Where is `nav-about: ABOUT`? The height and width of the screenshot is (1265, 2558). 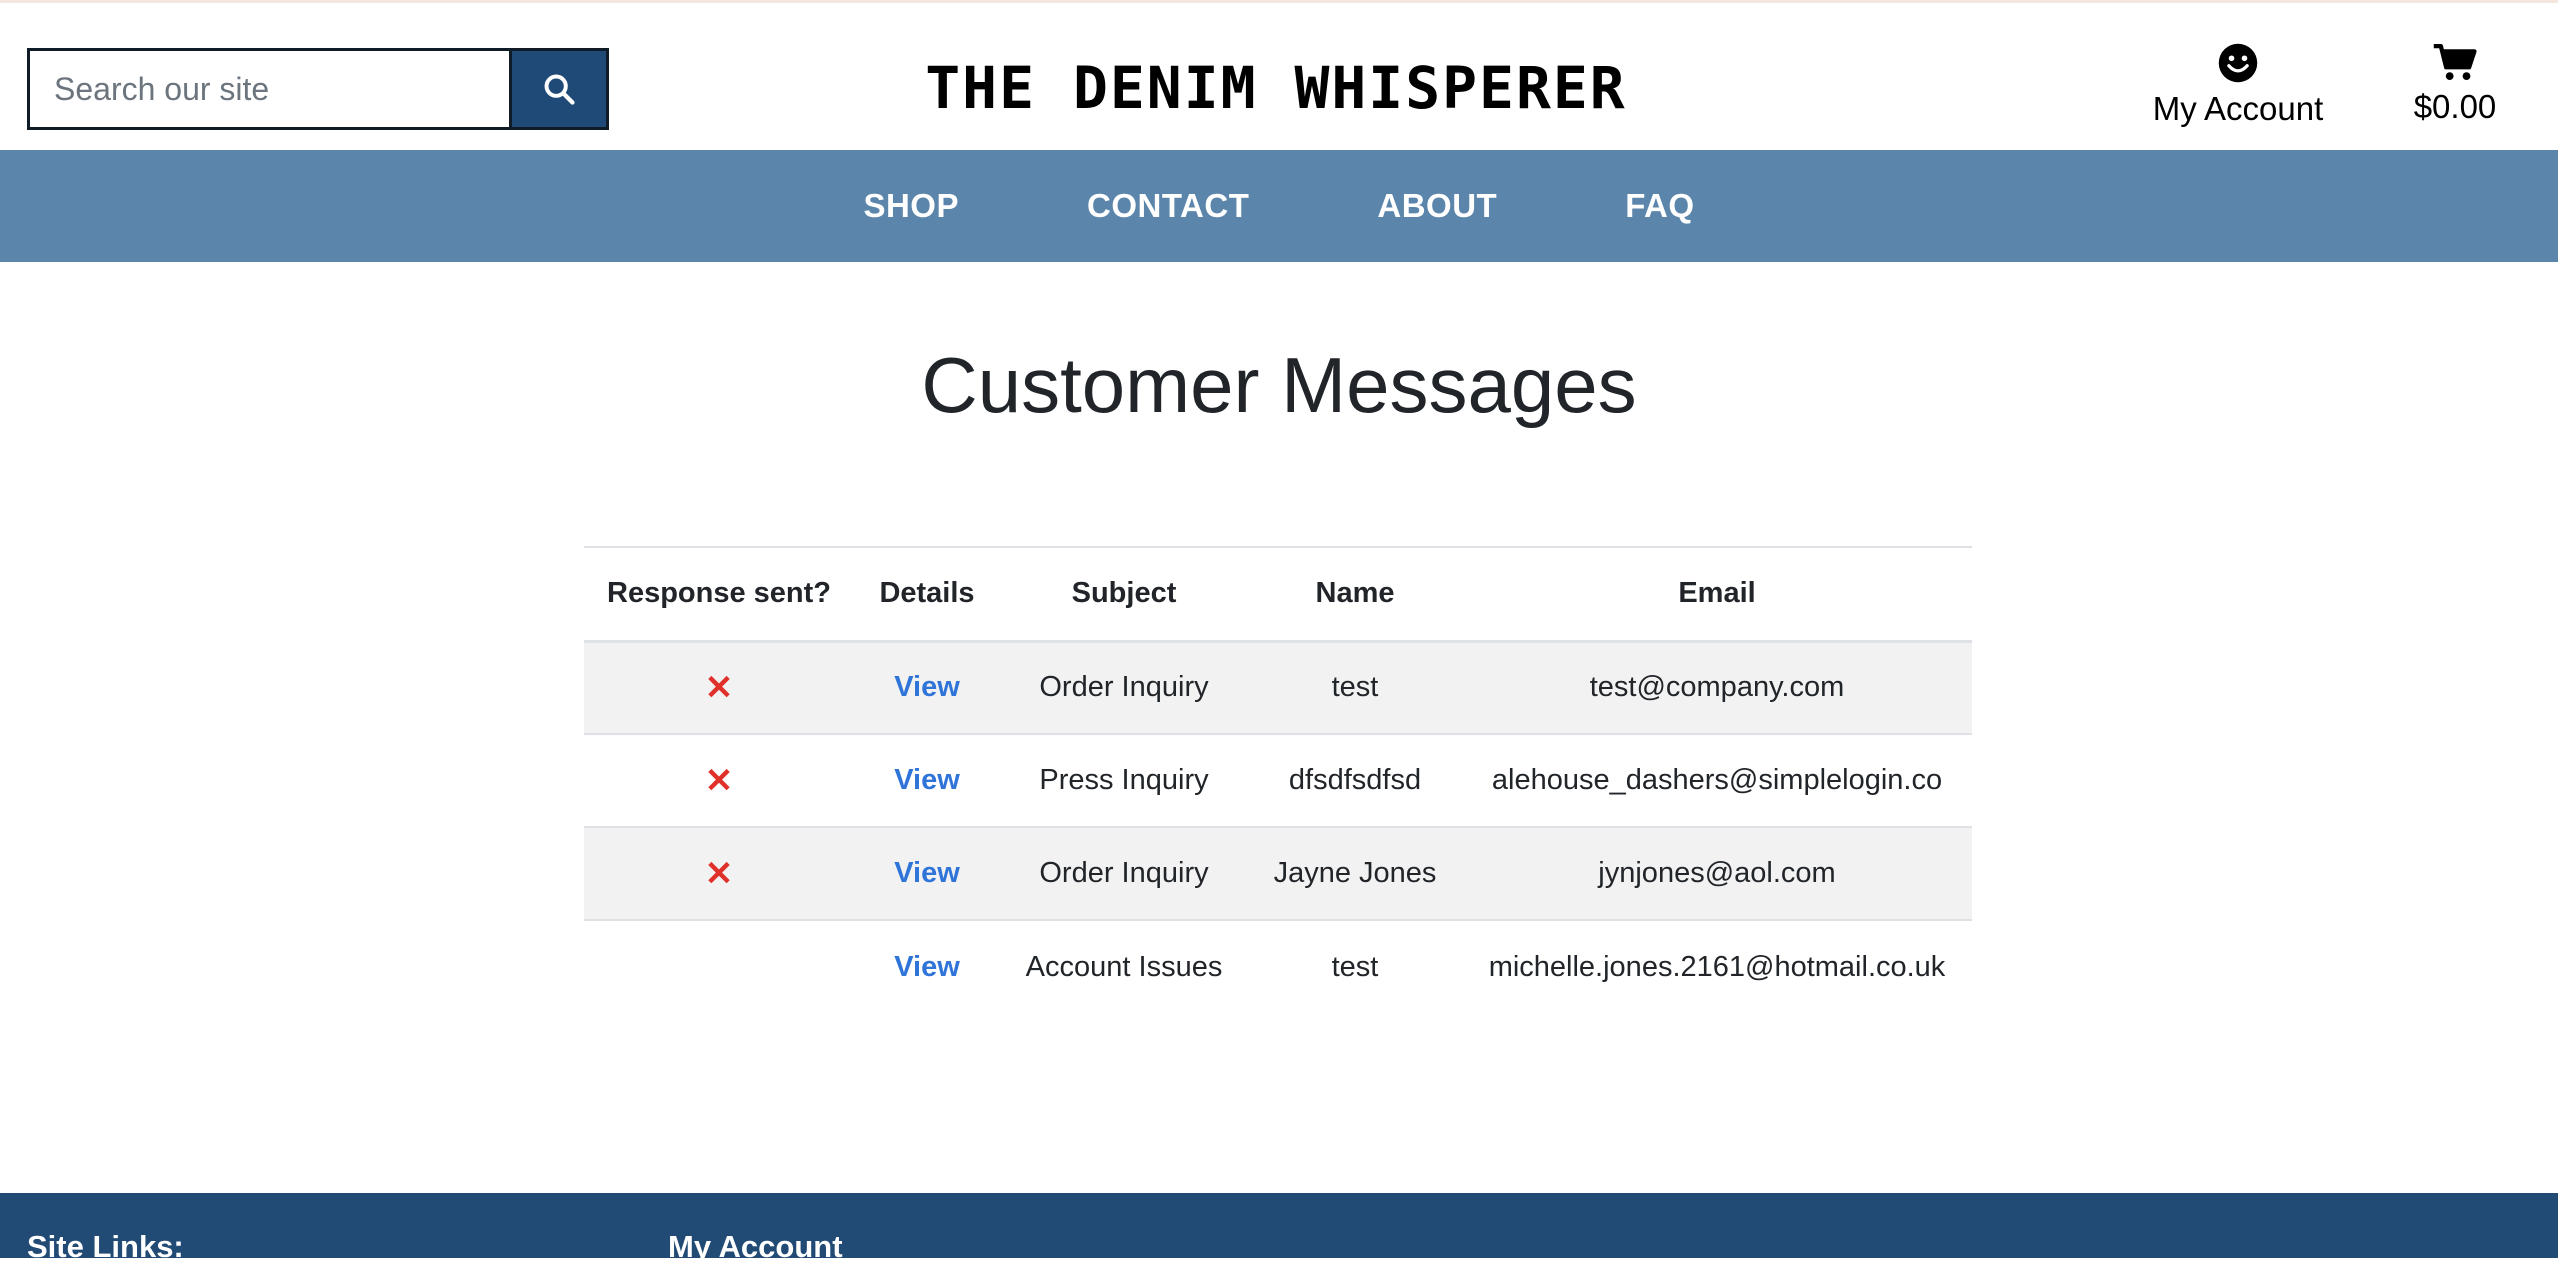 nav-about: ABOUT is located at coordinates (1437, 206).